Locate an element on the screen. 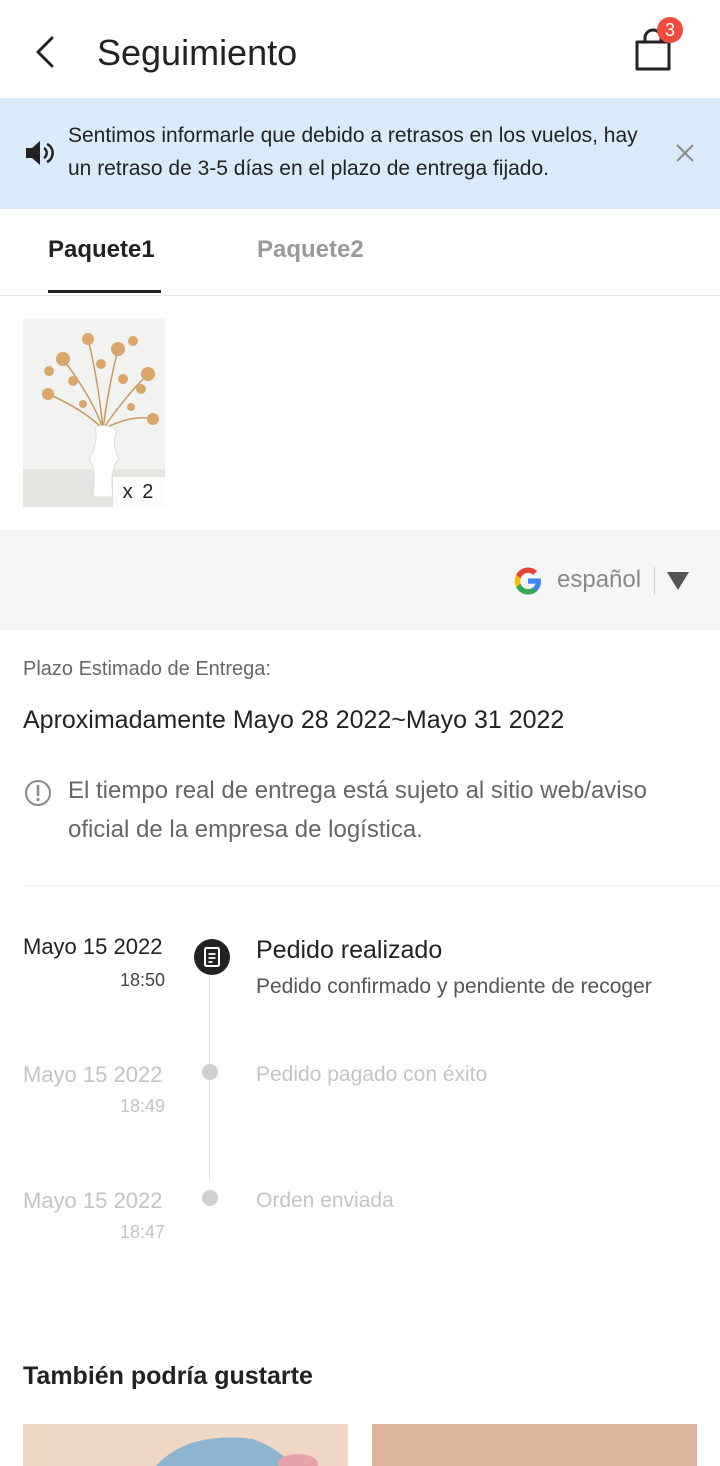 This screenshot has width=720, height=1466. timeline-title: Pedido realizado is located at coordinates (349, 950).